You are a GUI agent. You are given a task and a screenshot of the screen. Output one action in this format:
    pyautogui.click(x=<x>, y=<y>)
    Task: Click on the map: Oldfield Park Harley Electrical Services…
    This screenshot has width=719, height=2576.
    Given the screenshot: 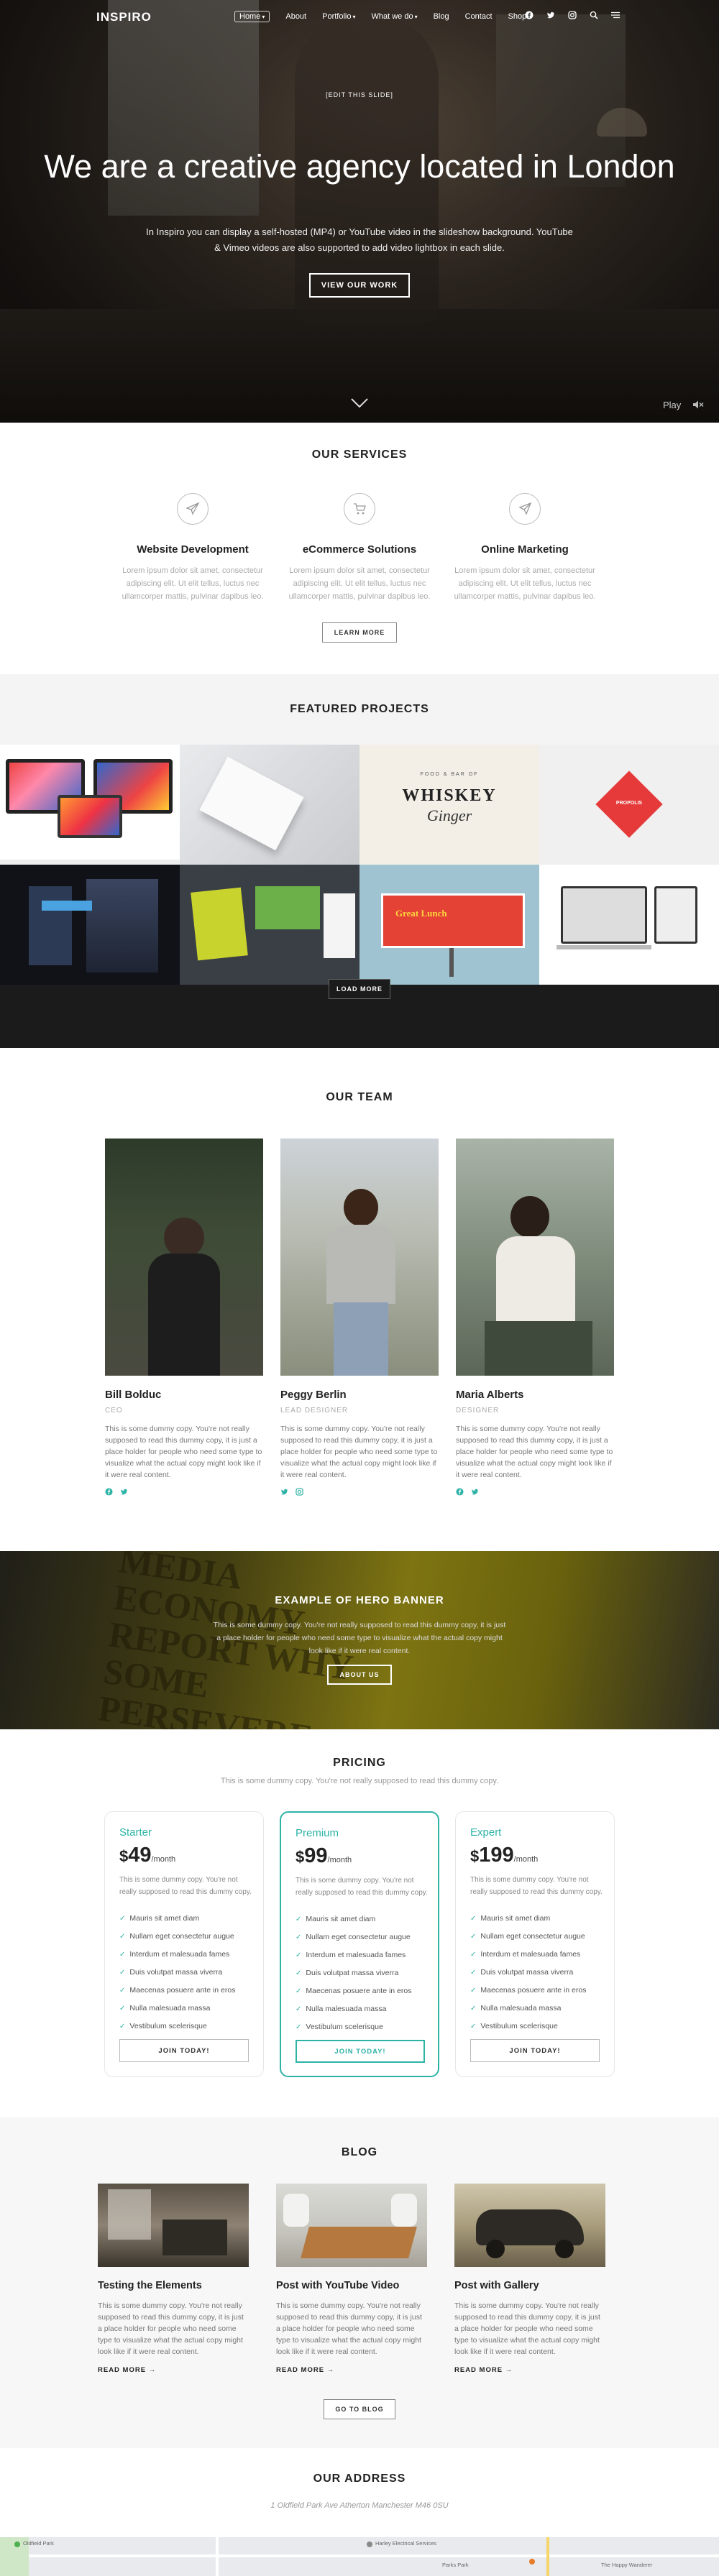 What is the action you would take?
    pyautogui.click(x=359, y=2556)
    